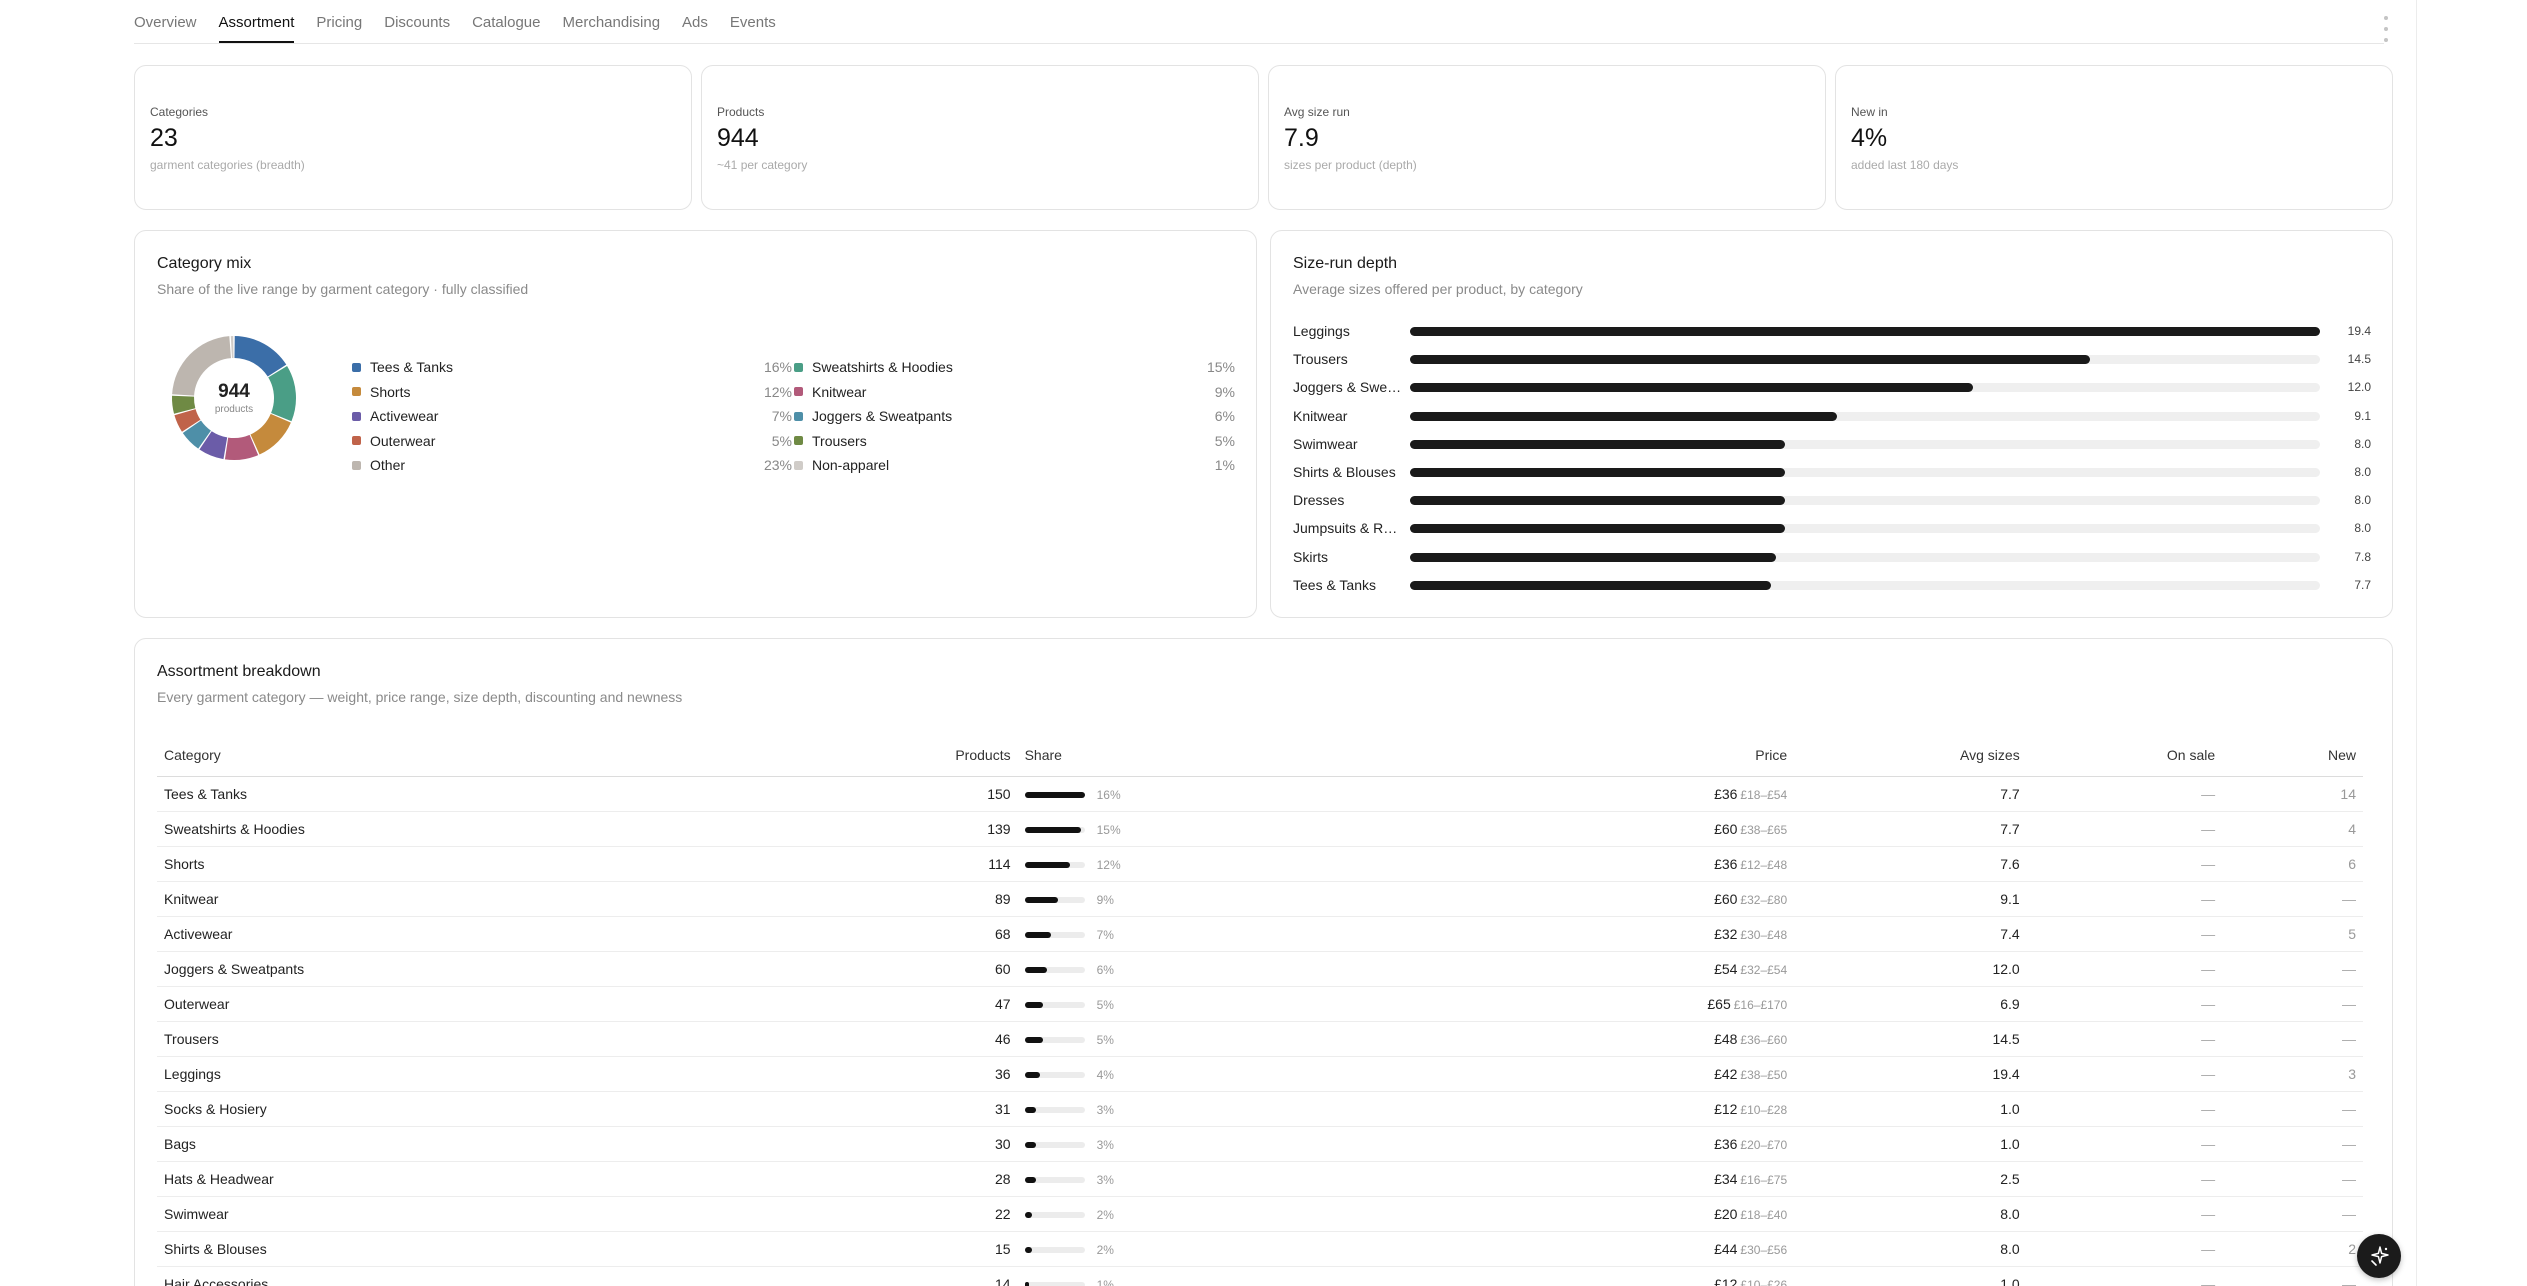 Image resolution: width=2527 pixels, height=1286 pixels. Describe the element at coordinates (256, 28) in the screenshot. I see `tab-assortment: Assortment` at that location.